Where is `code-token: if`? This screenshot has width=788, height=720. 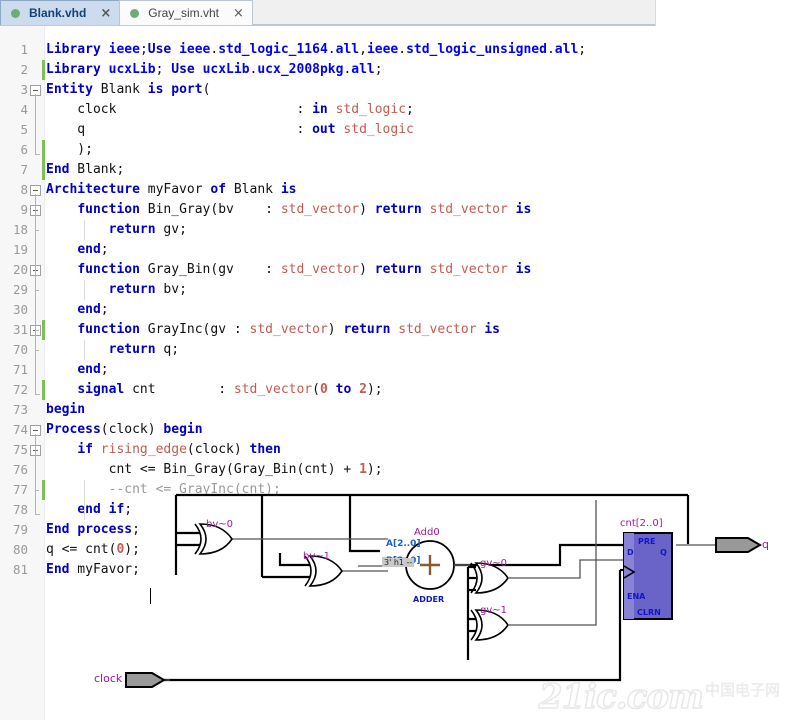
code-token: if is located at coordinates (116, 509).